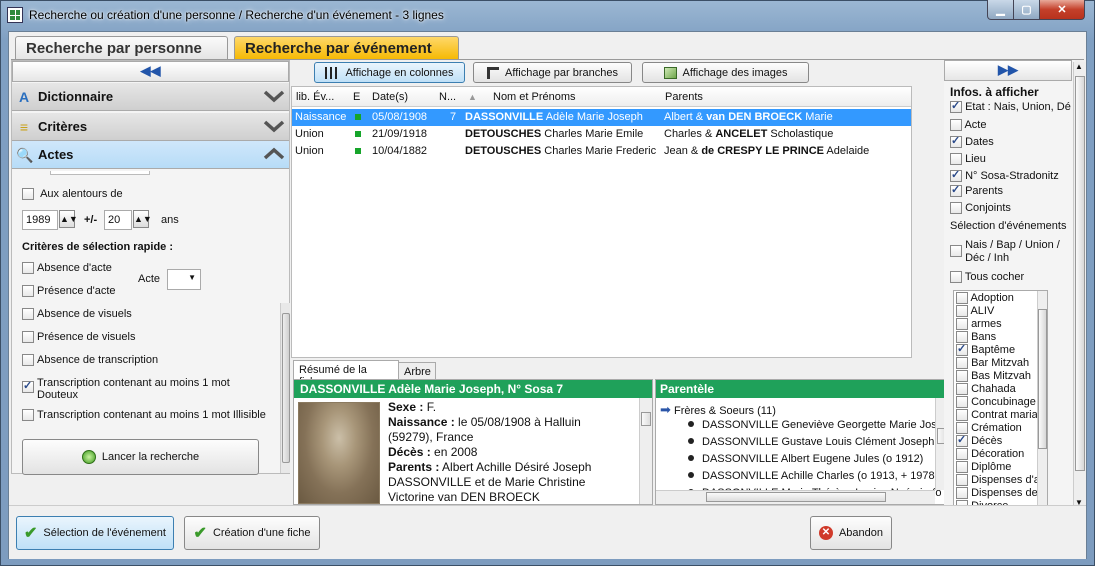 This screenshot has width=1095, height=566. I want to click on acte-checkbox, so click(956, 125).